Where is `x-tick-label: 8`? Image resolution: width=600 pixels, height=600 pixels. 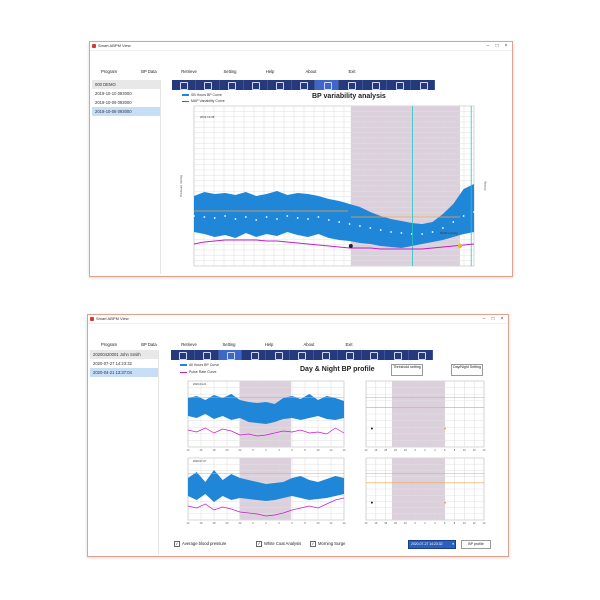
x-tick-label: 8 is located at coordinates (455, 523).